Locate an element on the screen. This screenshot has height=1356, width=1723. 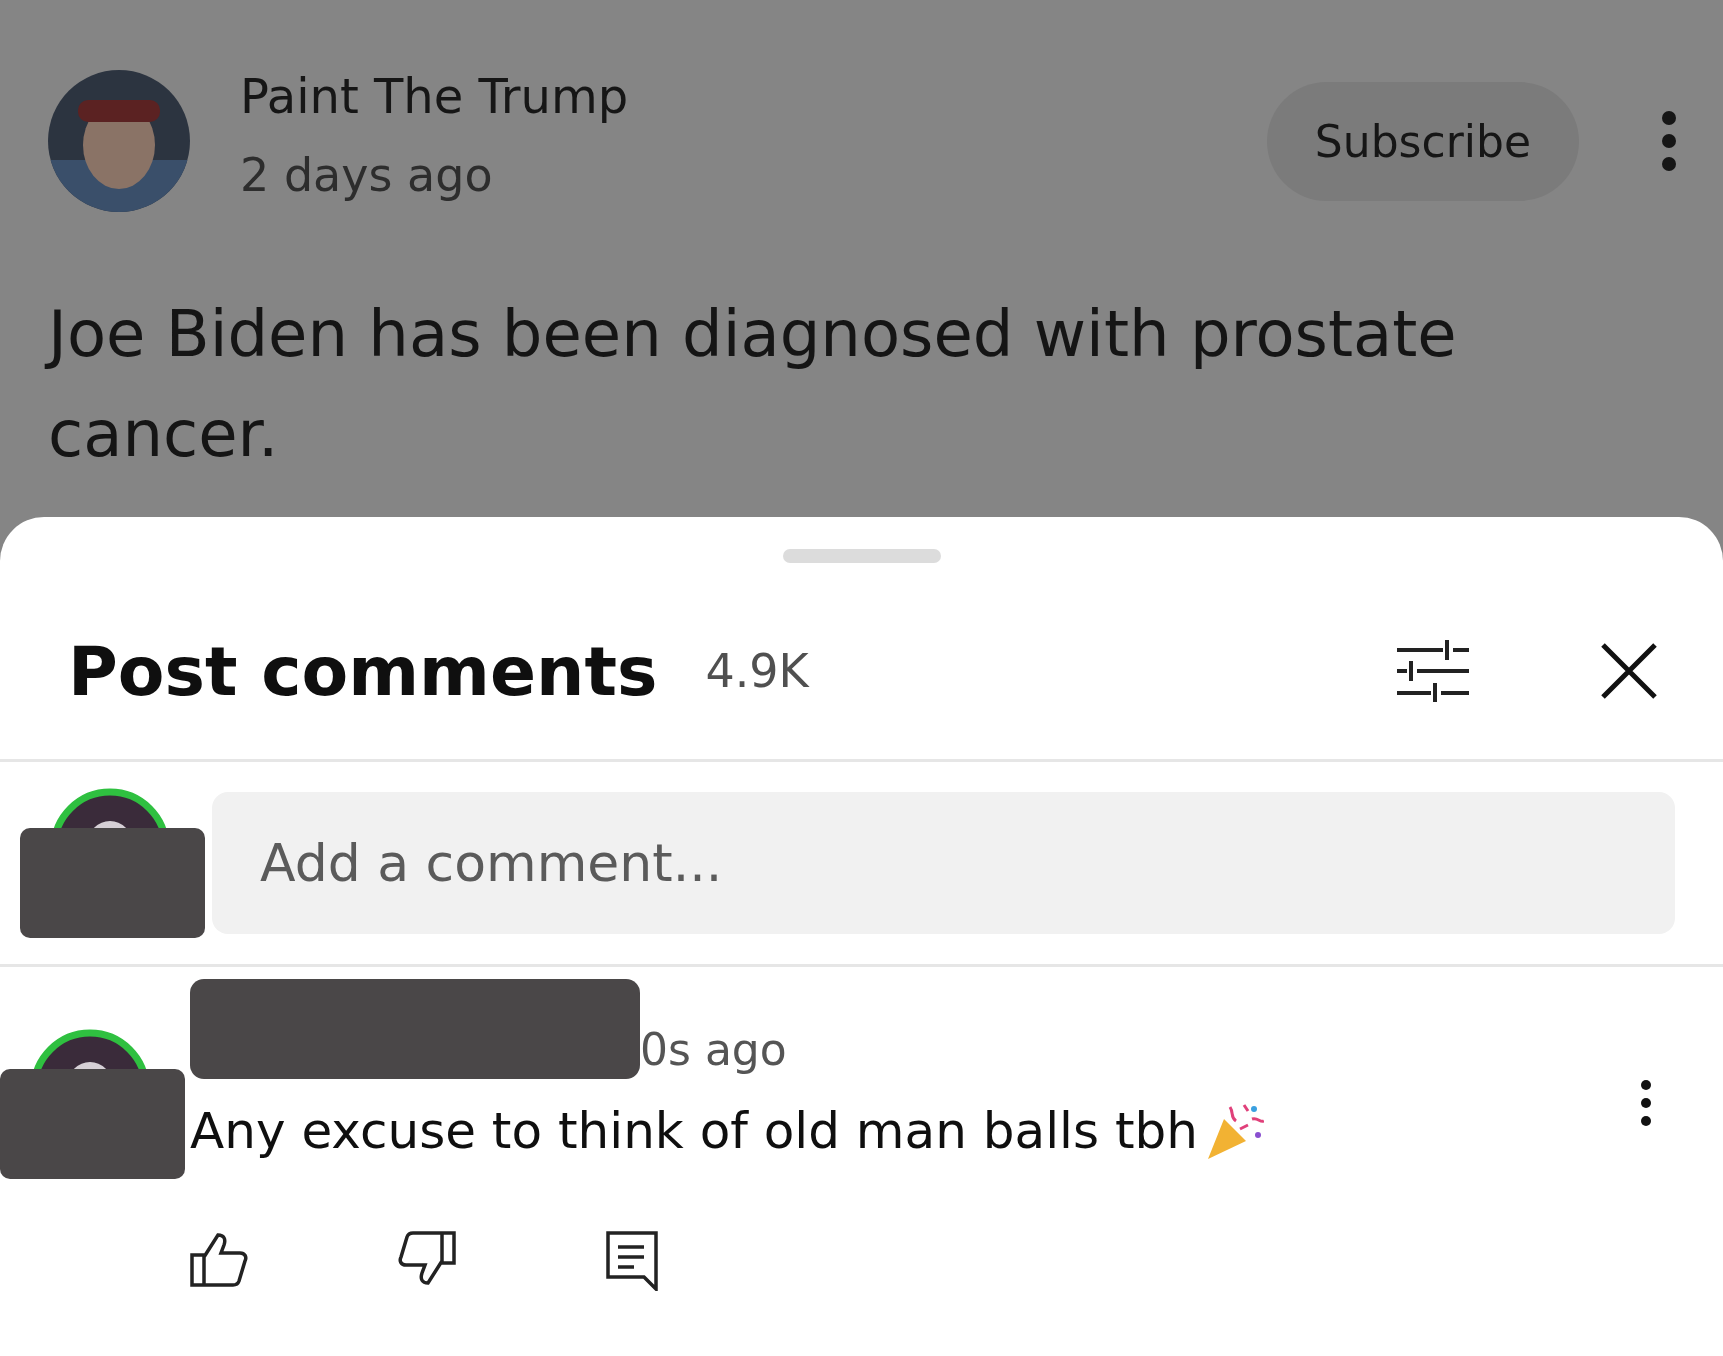
subscribe-button: Subscribe is located at coordinates (1422, 141).